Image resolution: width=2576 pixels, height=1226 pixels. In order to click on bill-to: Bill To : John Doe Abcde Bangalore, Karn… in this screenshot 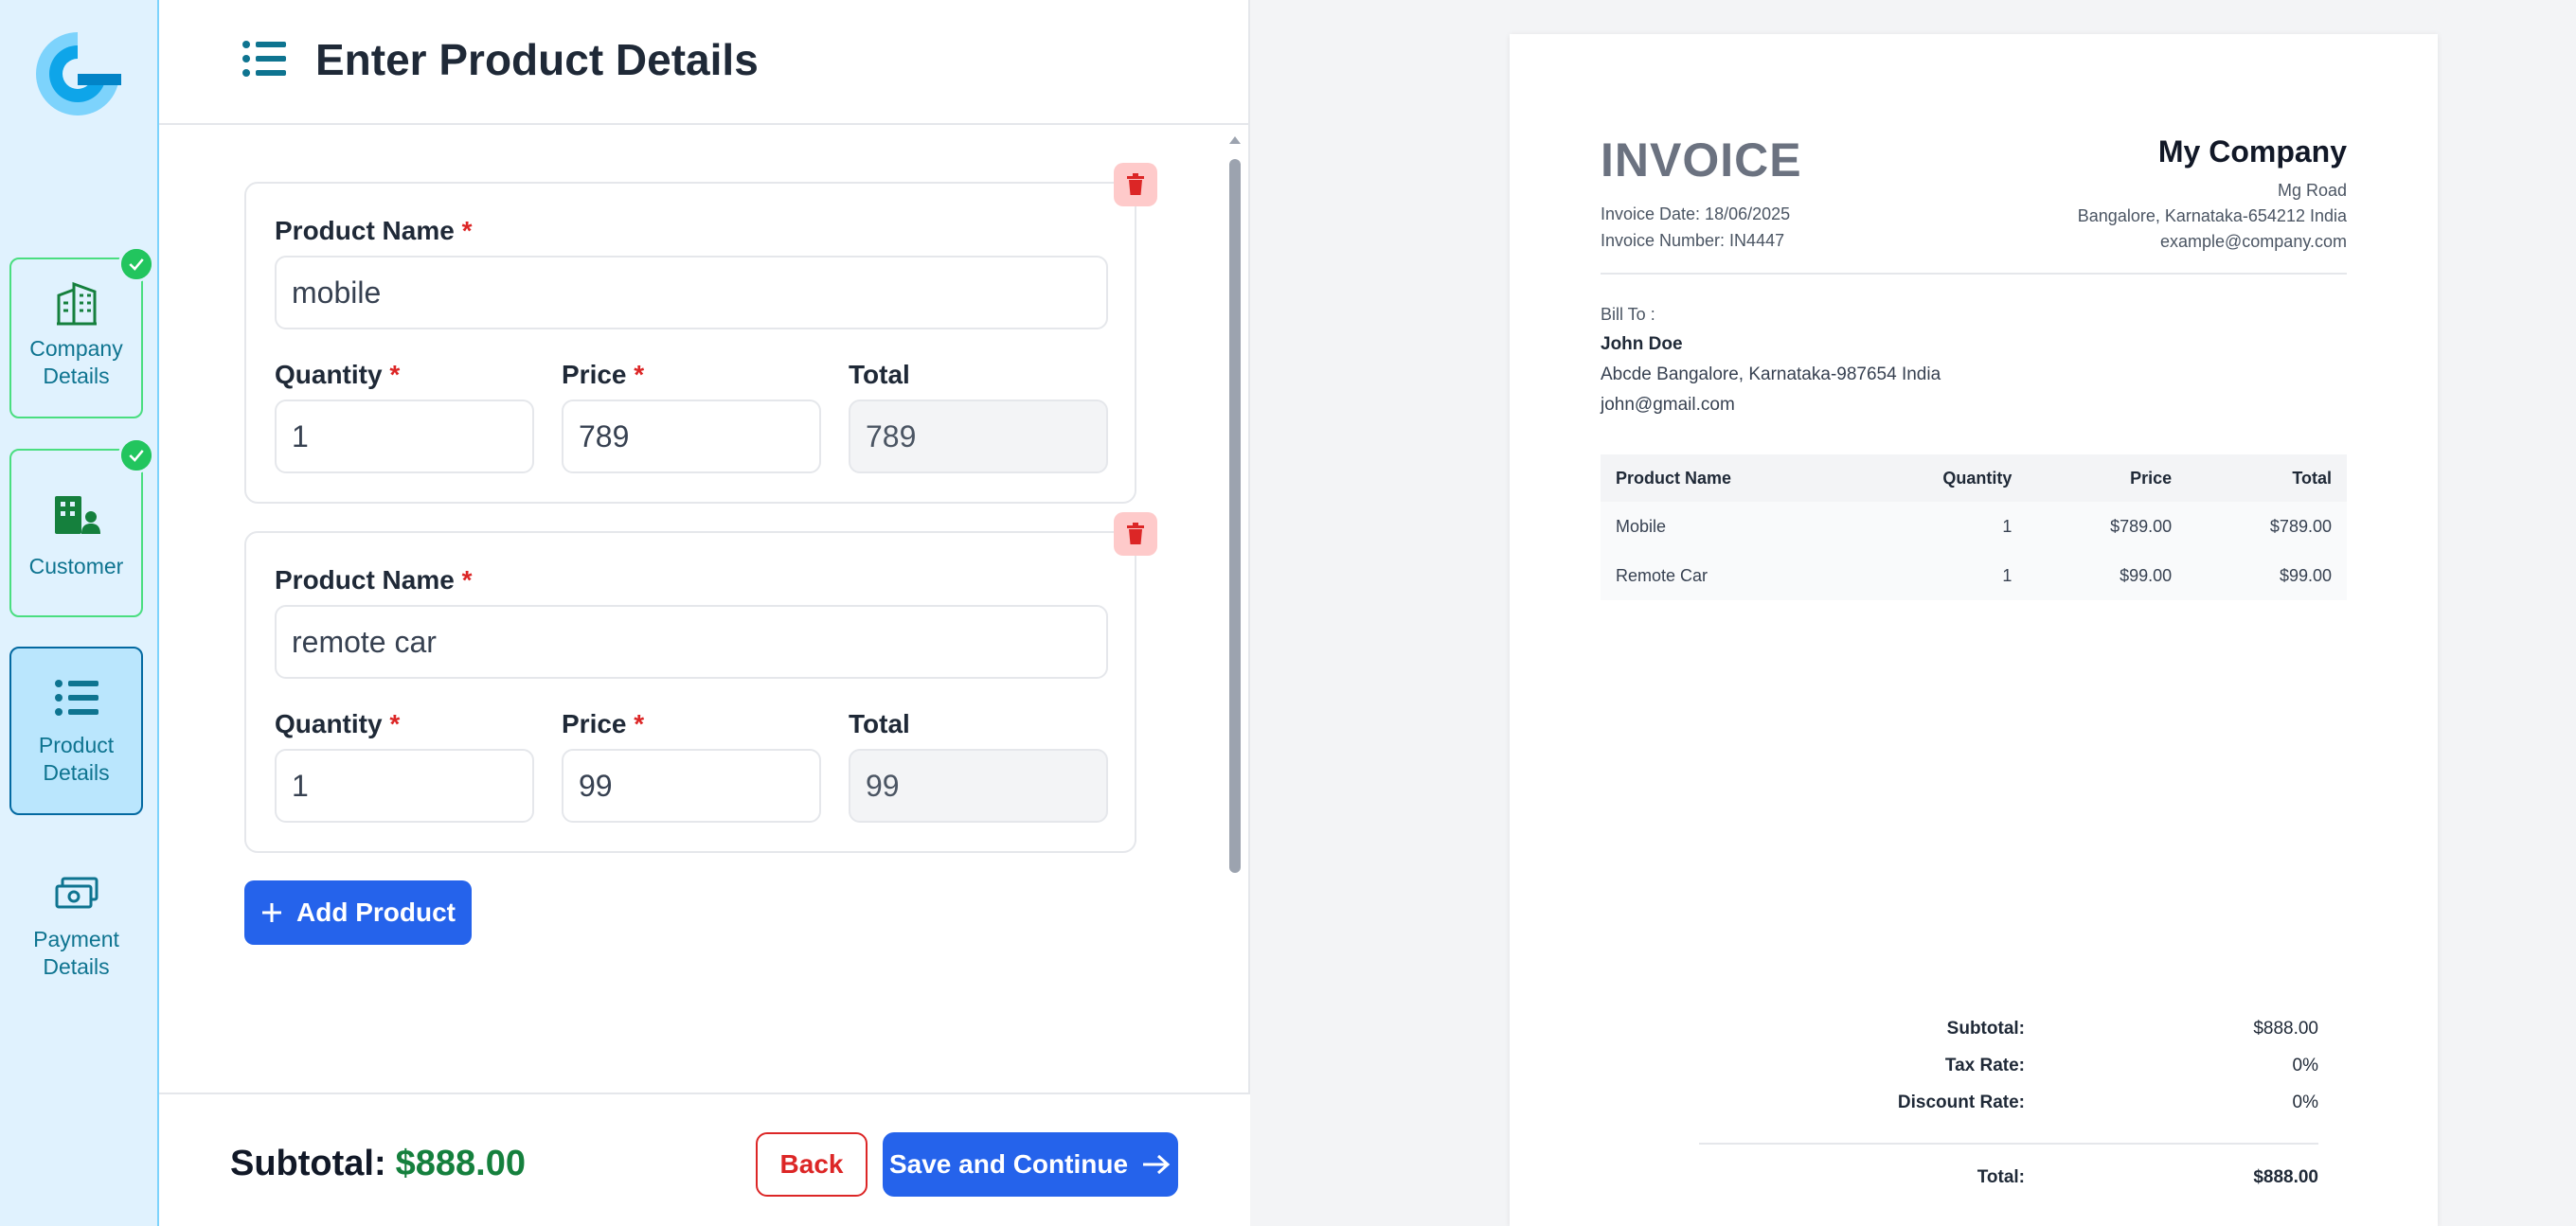, I will do `click(1771, 359)`.